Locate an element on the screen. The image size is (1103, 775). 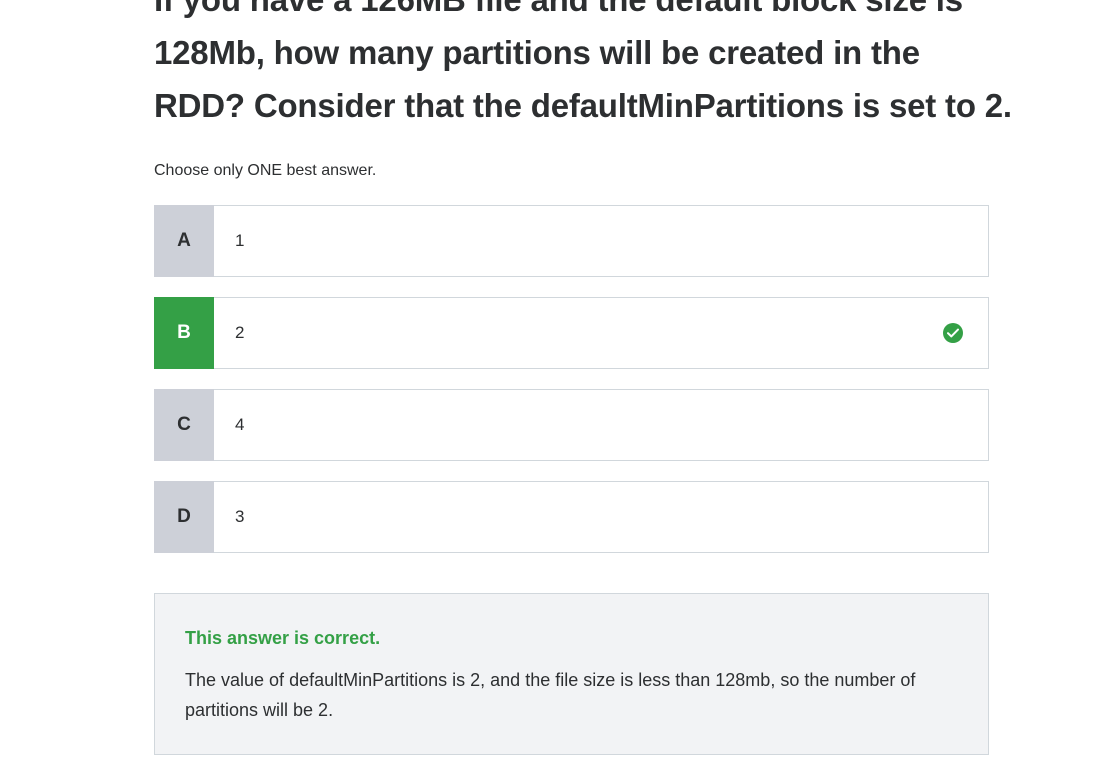
option-value: 2 is located at coordinates (240, 332).